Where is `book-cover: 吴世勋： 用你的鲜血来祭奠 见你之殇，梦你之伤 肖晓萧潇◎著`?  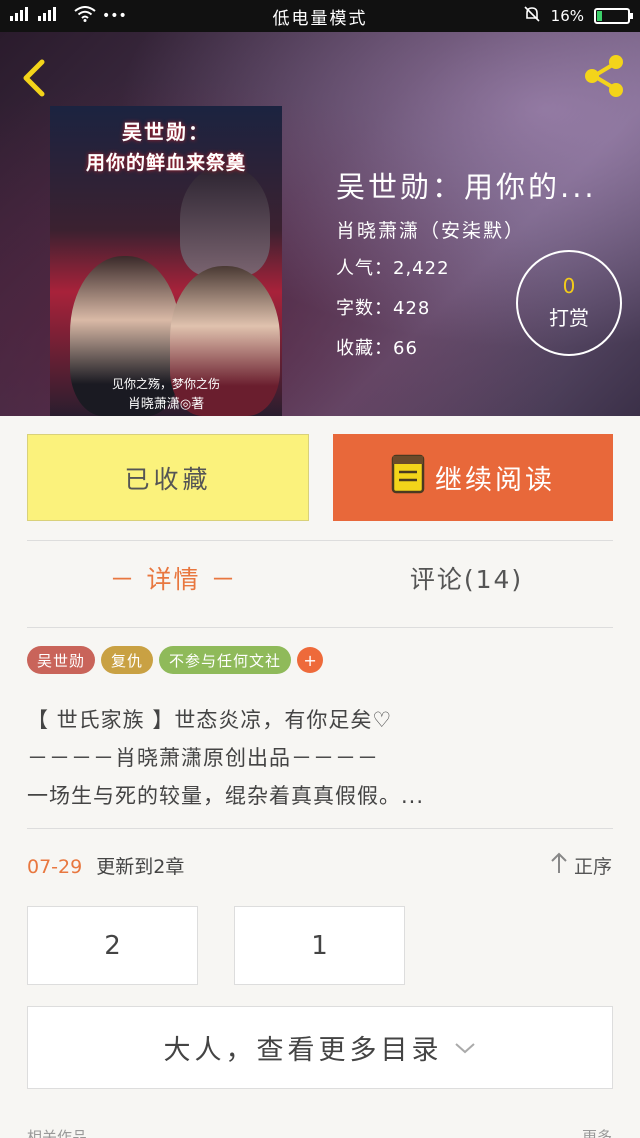
book-cover: 吴世勋： 用你的鲜血来祭奠 见你之殇，梦你之伤 肖晓萧潇◎著 is located at coordinates (166, 261).